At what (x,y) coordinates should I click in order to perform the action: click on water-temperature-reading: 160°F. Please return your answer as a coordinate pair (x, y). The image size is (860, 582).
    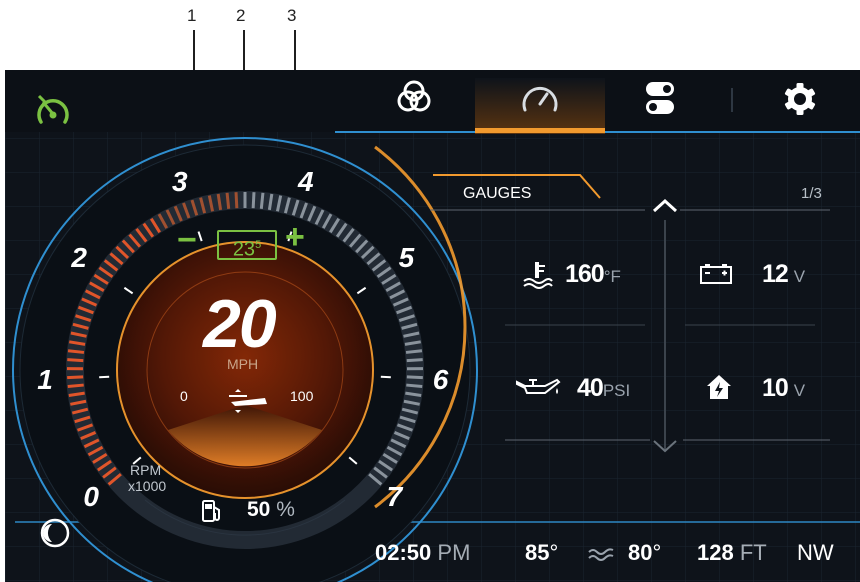
    Looking at the image, I should click on (593, 274).